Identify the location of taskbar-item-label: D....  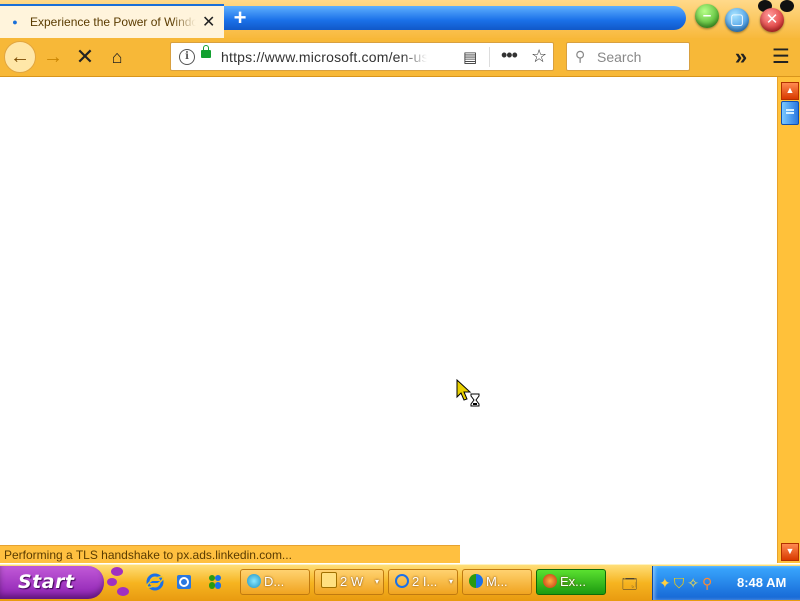
(274, 581).